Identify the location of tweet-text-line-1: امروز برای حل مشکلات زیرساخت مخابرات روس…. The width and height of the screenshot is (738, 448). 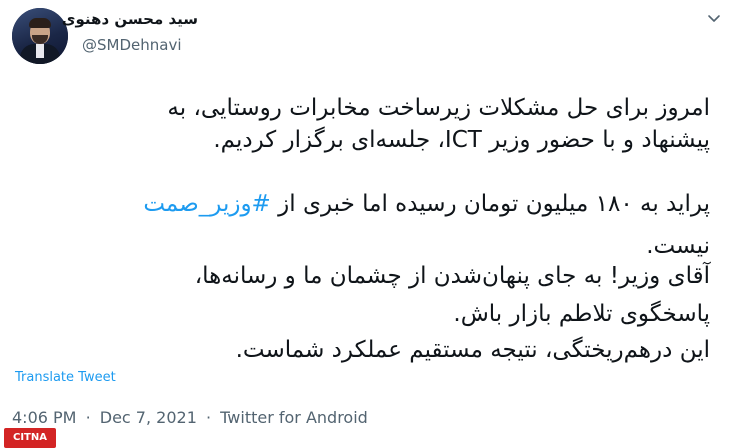
(438, 108).